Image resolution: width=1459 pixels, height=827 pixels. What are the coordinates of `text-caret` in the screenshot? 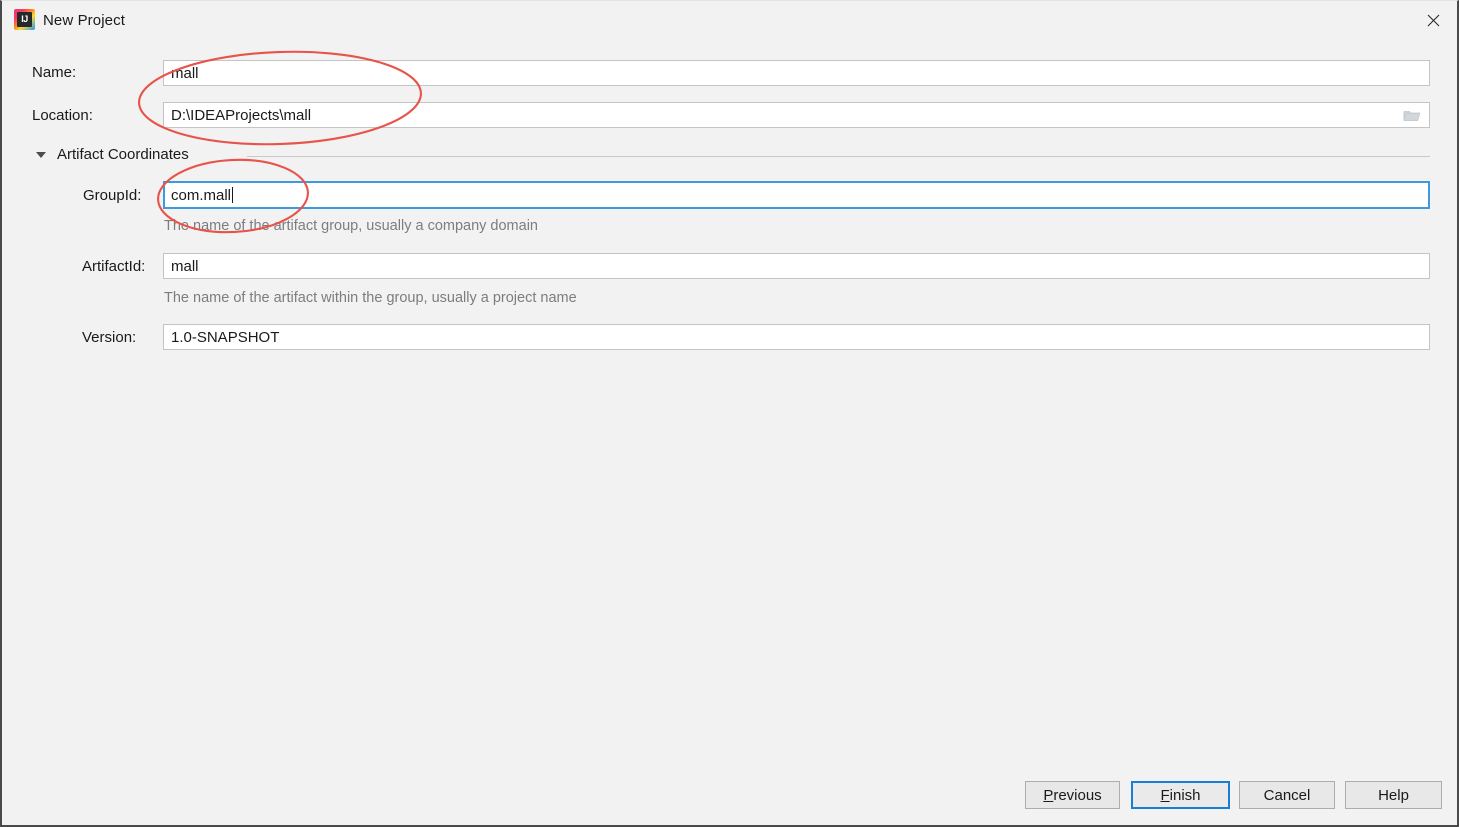 It's located at (233, 195).